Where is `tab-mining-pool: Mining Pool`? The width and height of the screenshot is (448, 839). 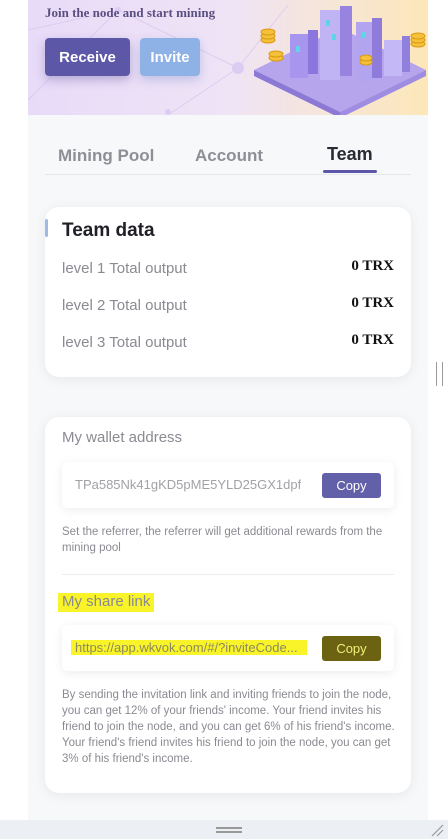
tab-mining-pool: Mining Pool is located at coordinates (106, 156).